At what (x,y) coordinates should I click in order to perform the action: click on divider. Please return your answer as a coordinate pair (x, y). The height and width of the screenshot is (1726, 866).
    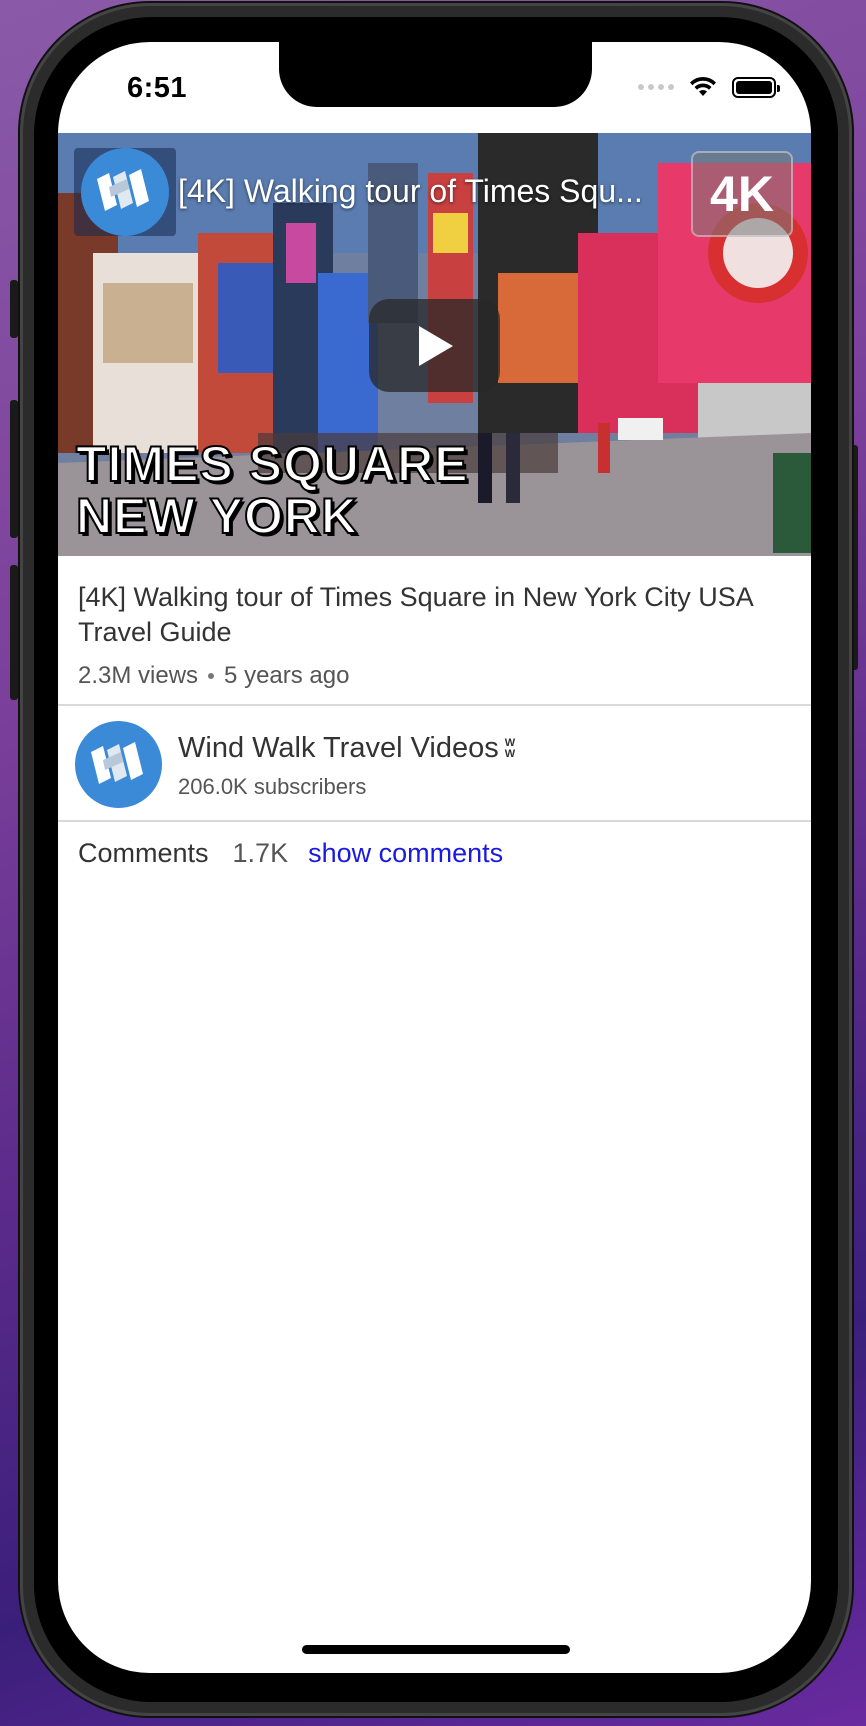
    Looking at the image, I should click on (434, 821).